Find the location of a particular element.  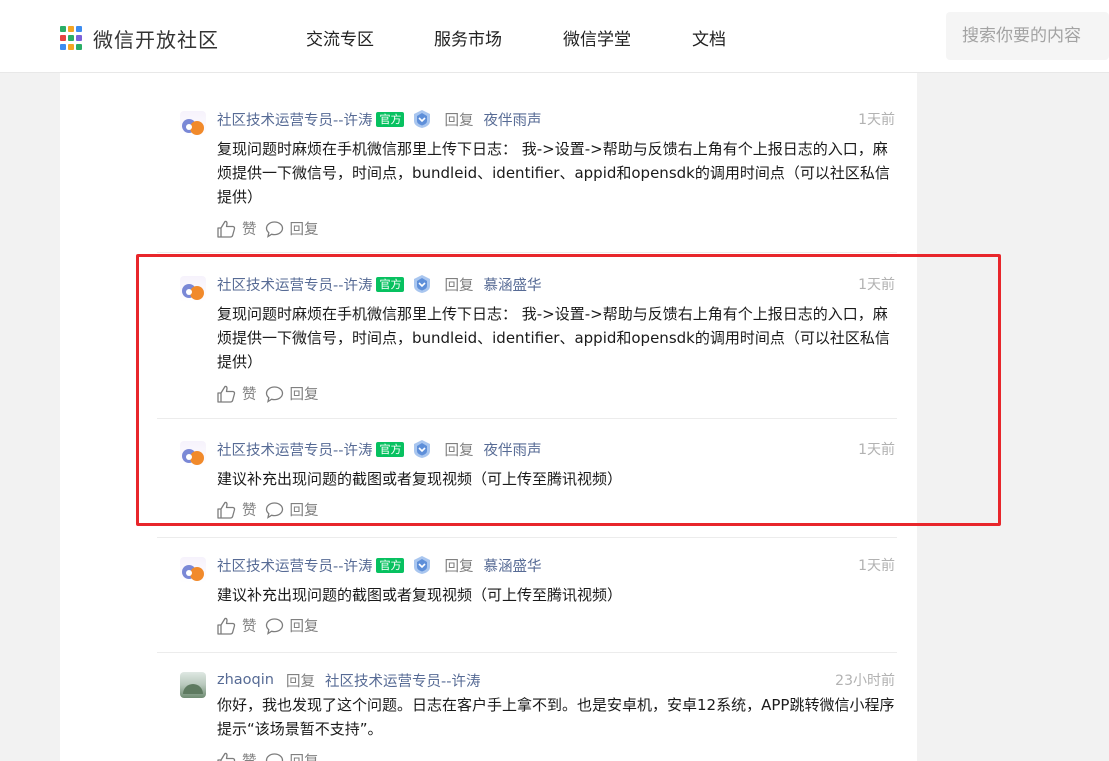

nav-service-market: 服务市场 is located at coordinates (468, 37).